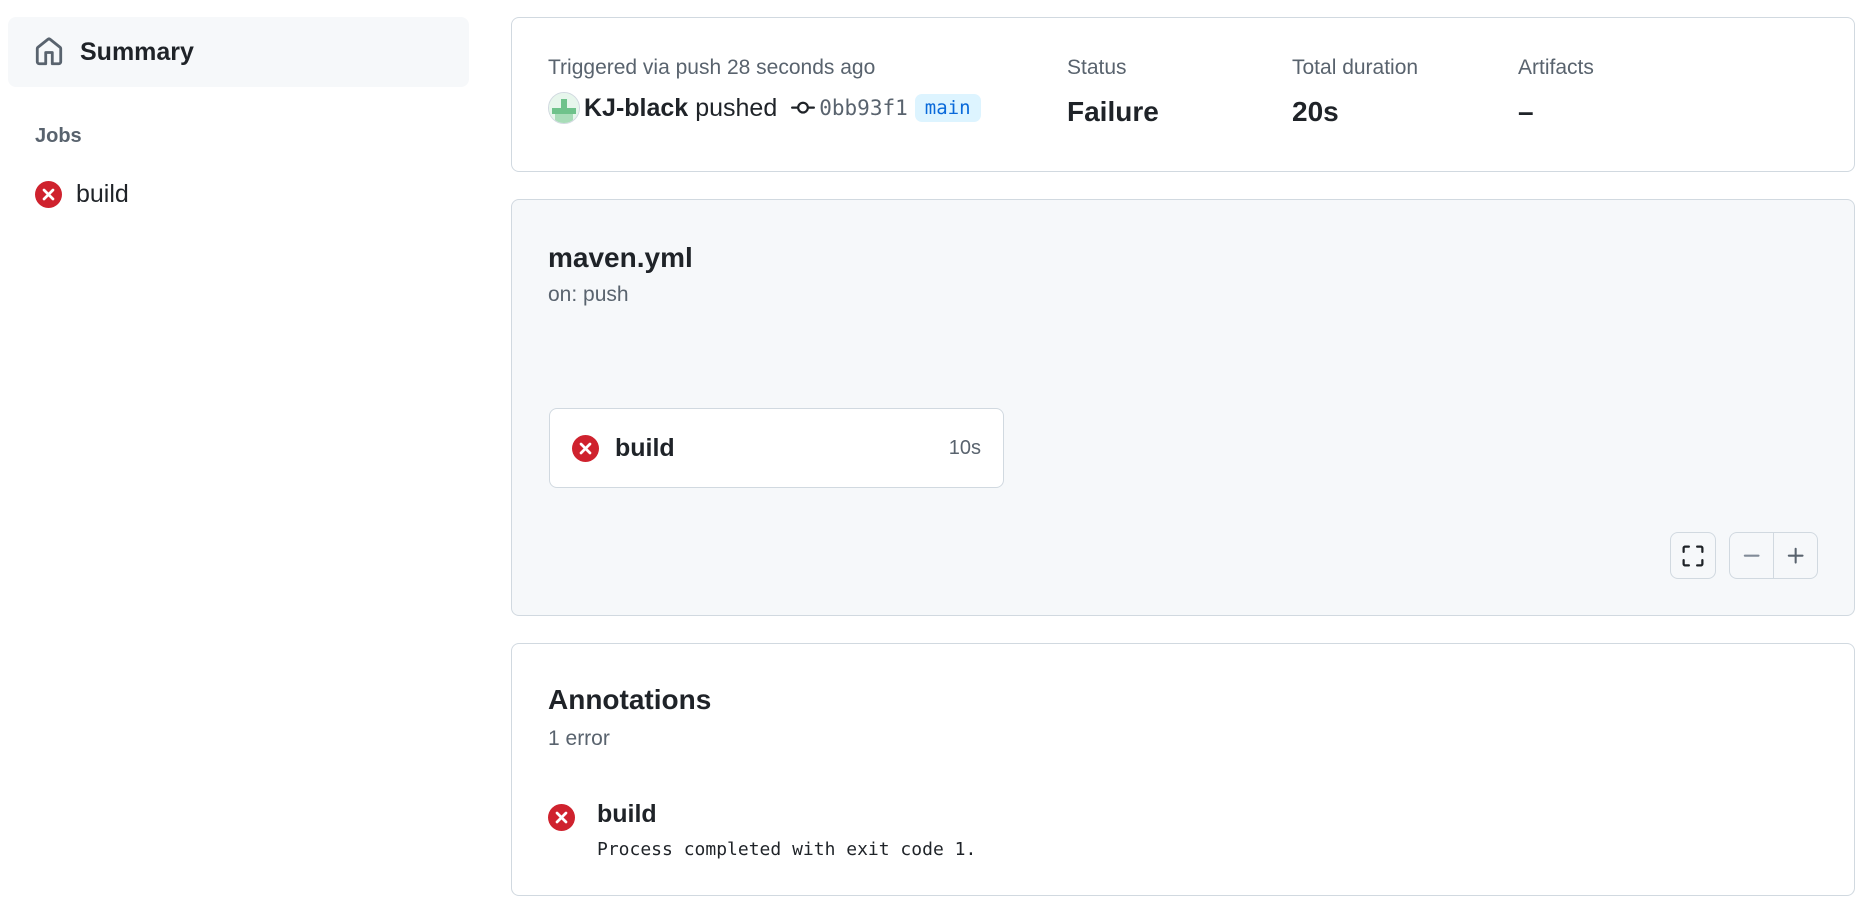 The width and height of the screenshot is (1865, 914). Describe the element at coordinates (1113, 111) in the screenshot. I see `status-value: Failure` at that location.